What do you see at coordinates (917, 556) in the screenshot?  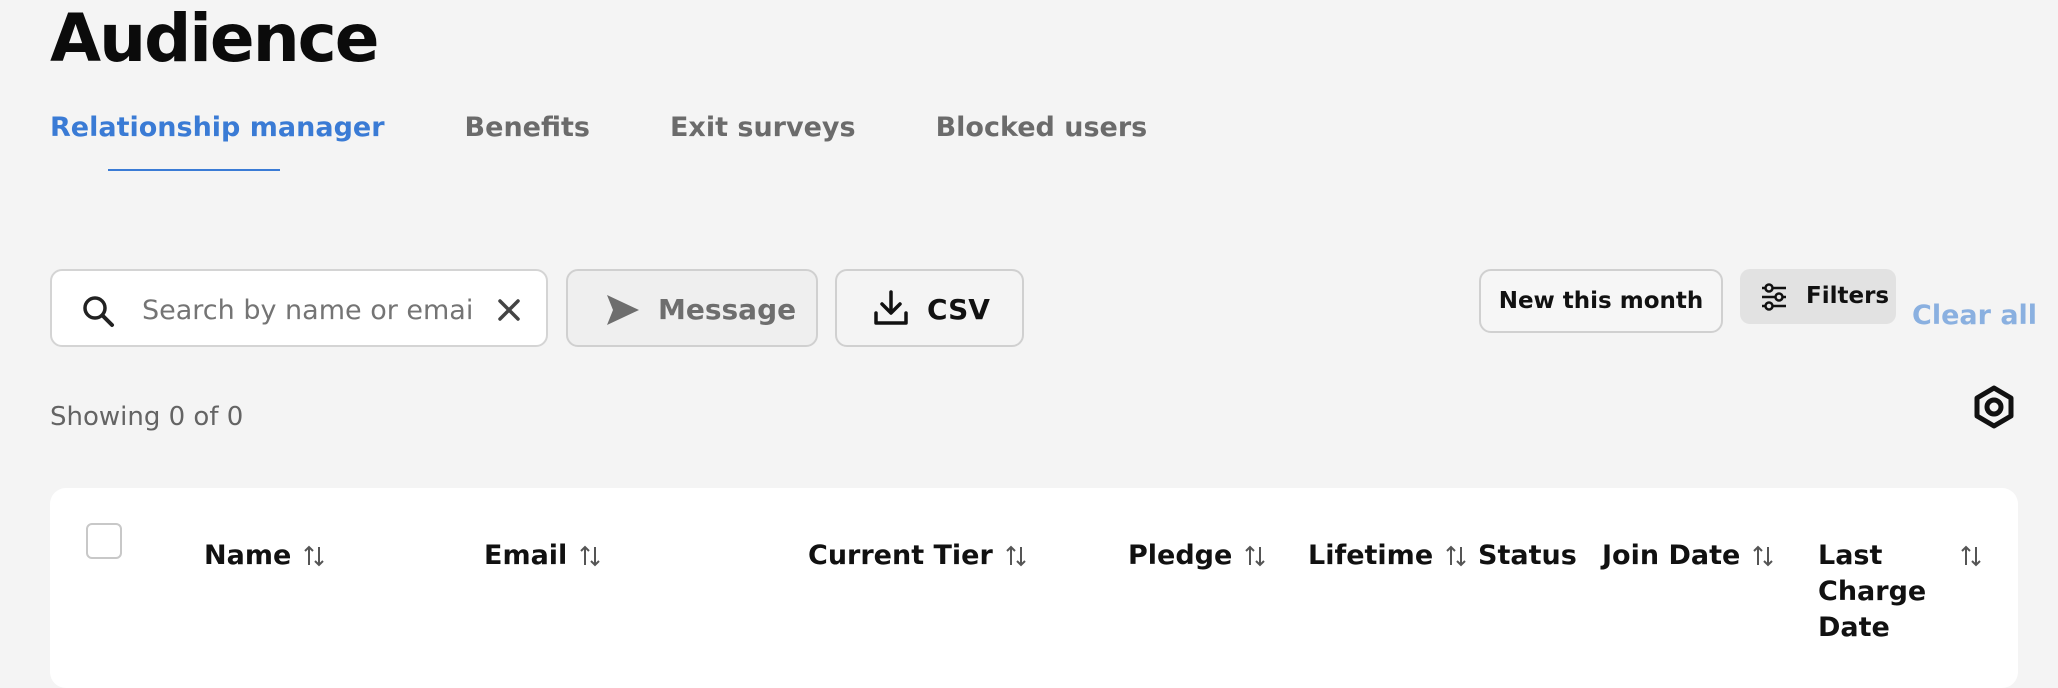 I see `column-header-current-tier: Current Tier` at bounding box center [917, 556].